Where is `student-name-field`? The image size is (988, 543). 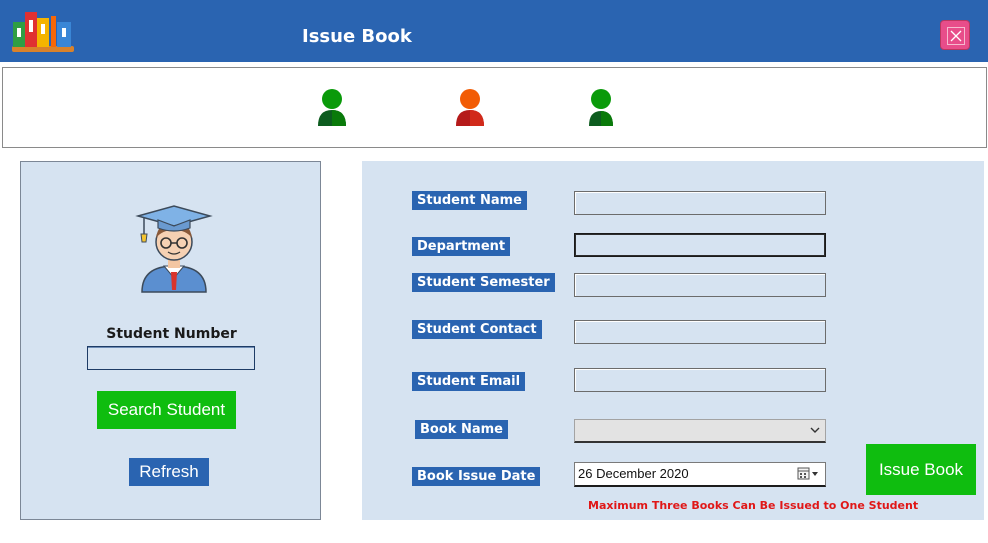
student-name-field is located at coordinates (700, 203).